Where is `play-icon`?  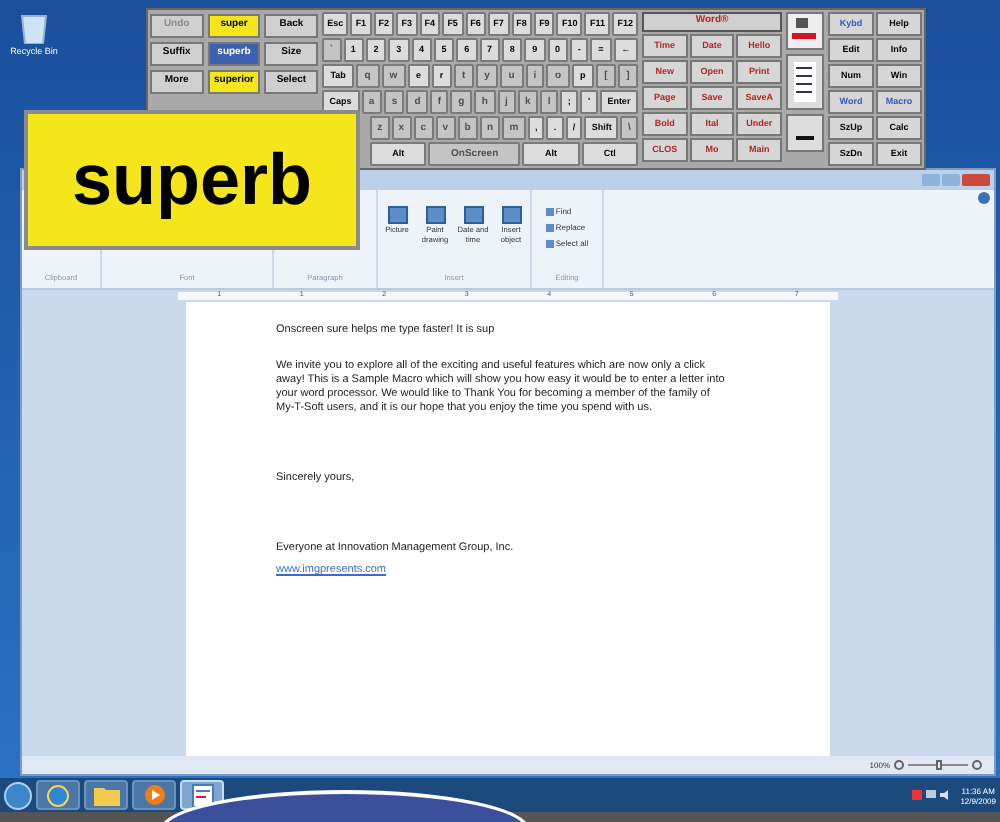 play-icon is located at coordinates (154, 795).